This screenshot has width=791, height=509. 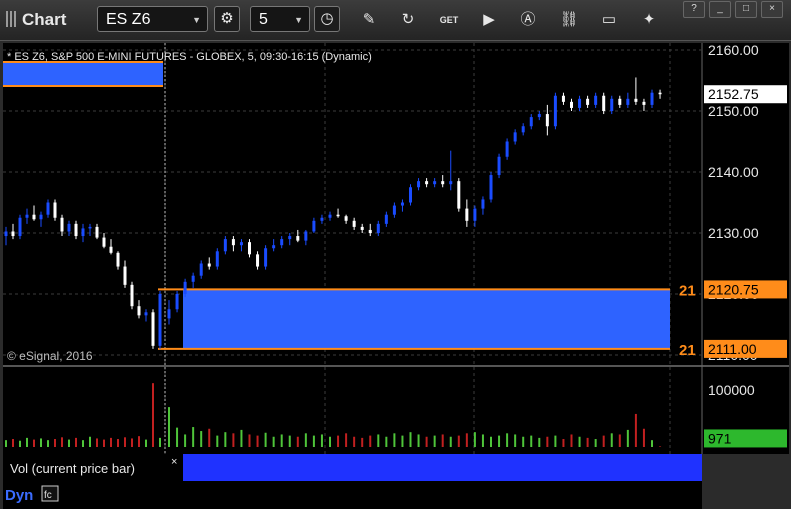 I want to click on play-icon: ▶, so click(x=489, y=20).